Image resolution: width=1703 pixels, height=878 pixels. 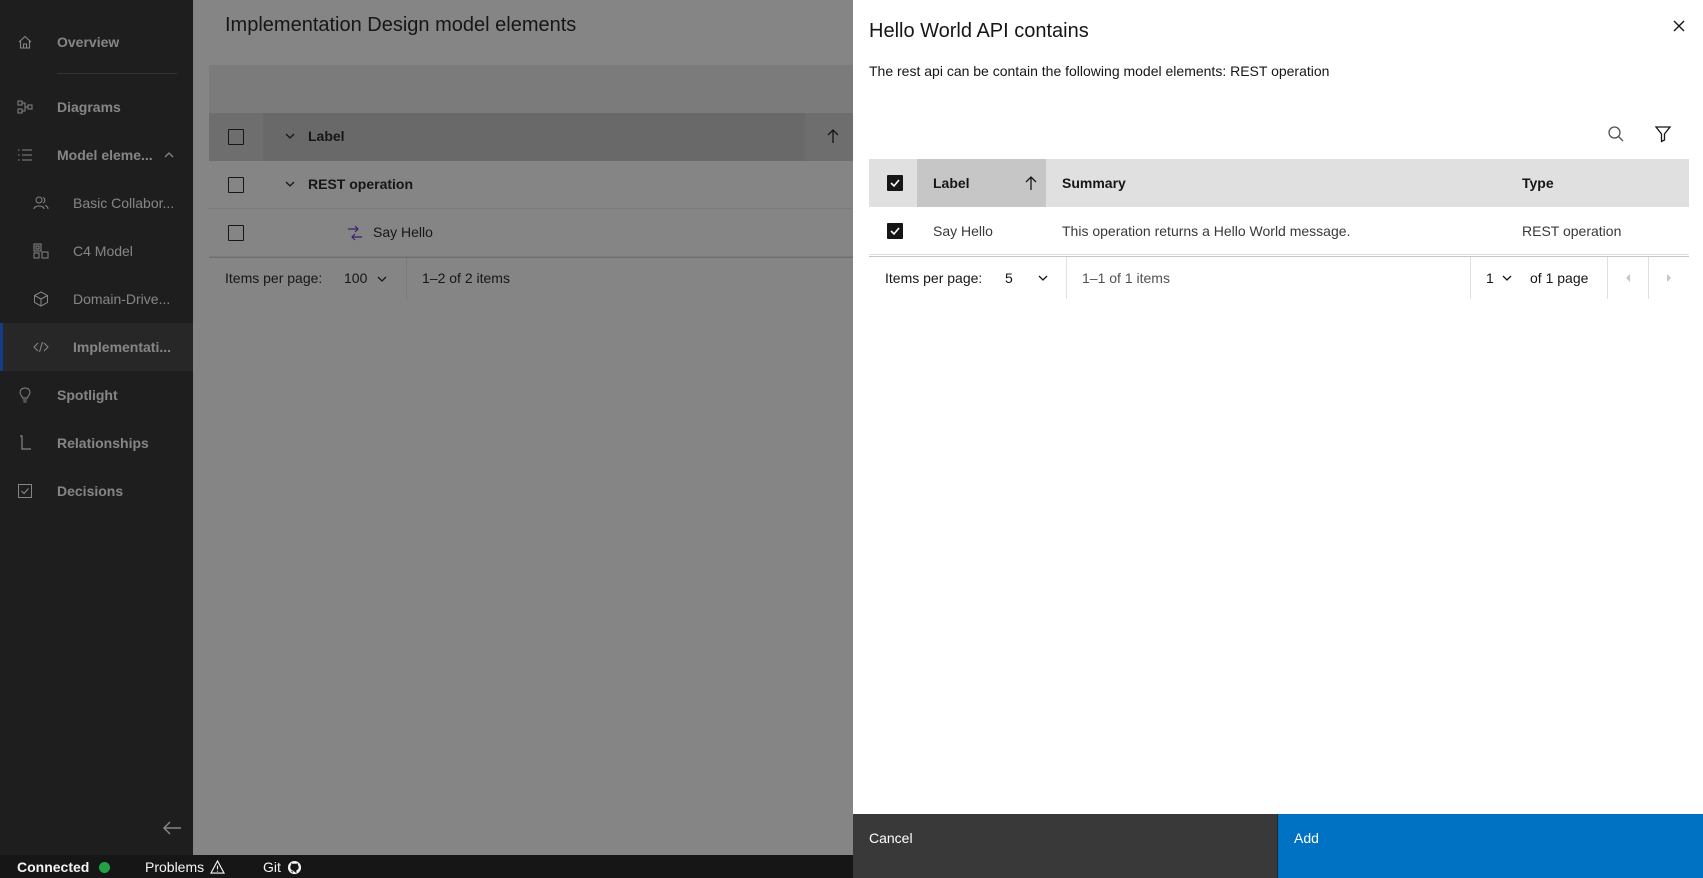 I want to click on search-icon, so click(x=1616, y=134).